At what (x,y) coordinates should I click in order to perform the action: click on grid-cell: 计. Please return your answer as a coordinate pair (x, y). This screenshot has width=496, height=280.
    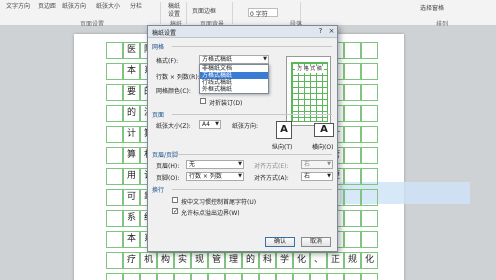
    Looking at the image, I should click on (131, 134).